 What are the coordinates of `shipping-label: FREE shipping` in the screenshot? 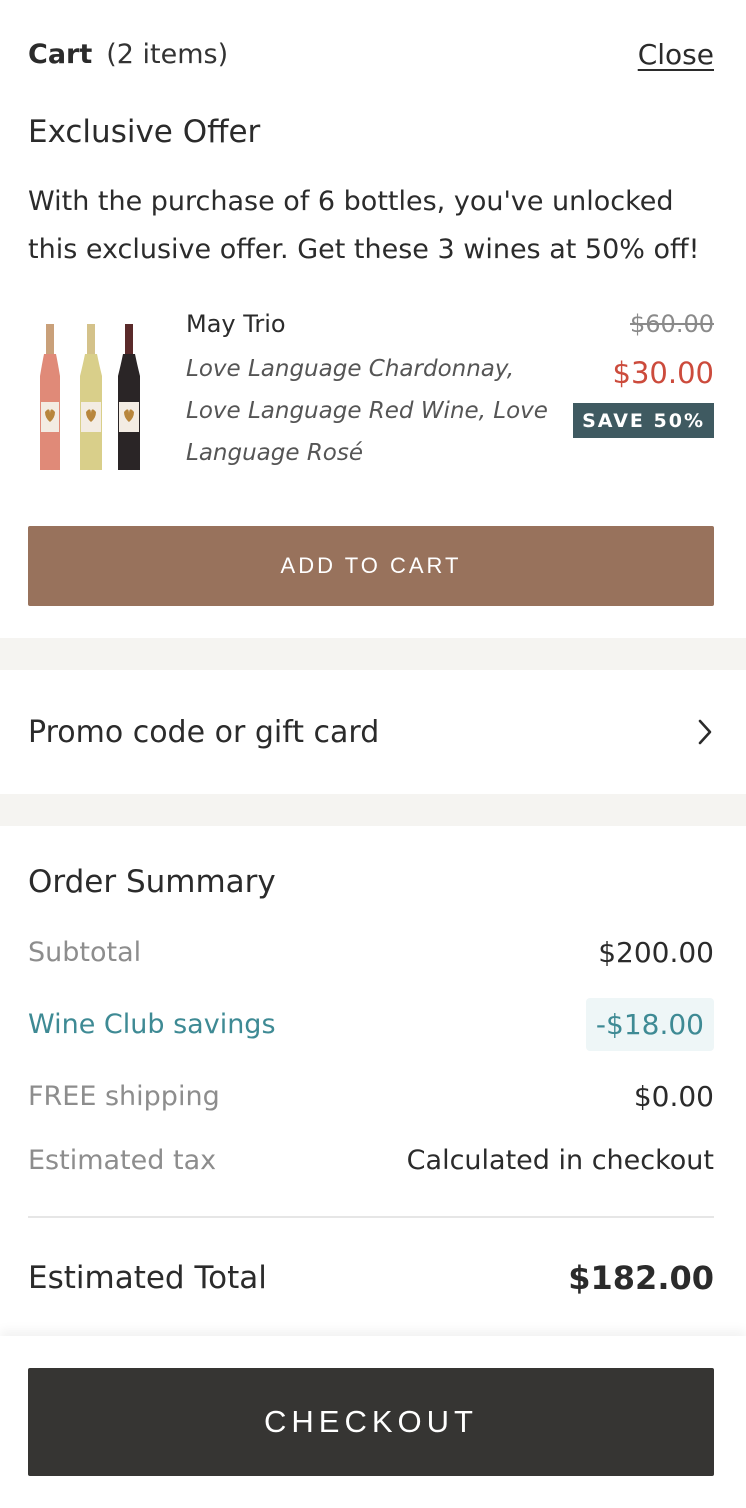 It's located at (124, 1096).